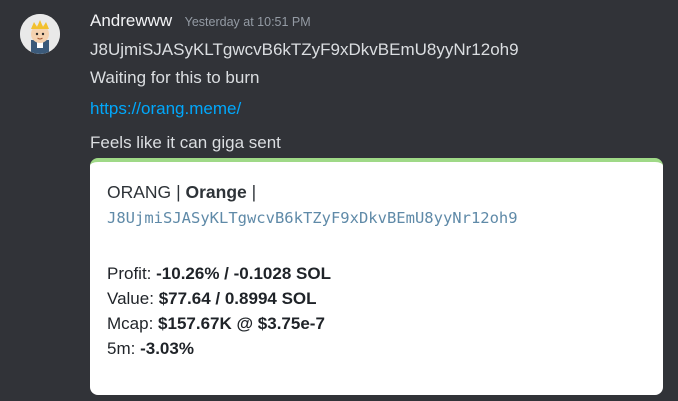  What do you see at coordinates (243, 273) in the screenshot?
I see `stat-value: -10.26% / -0.1028 SOL` at bounding box center [243, 273].